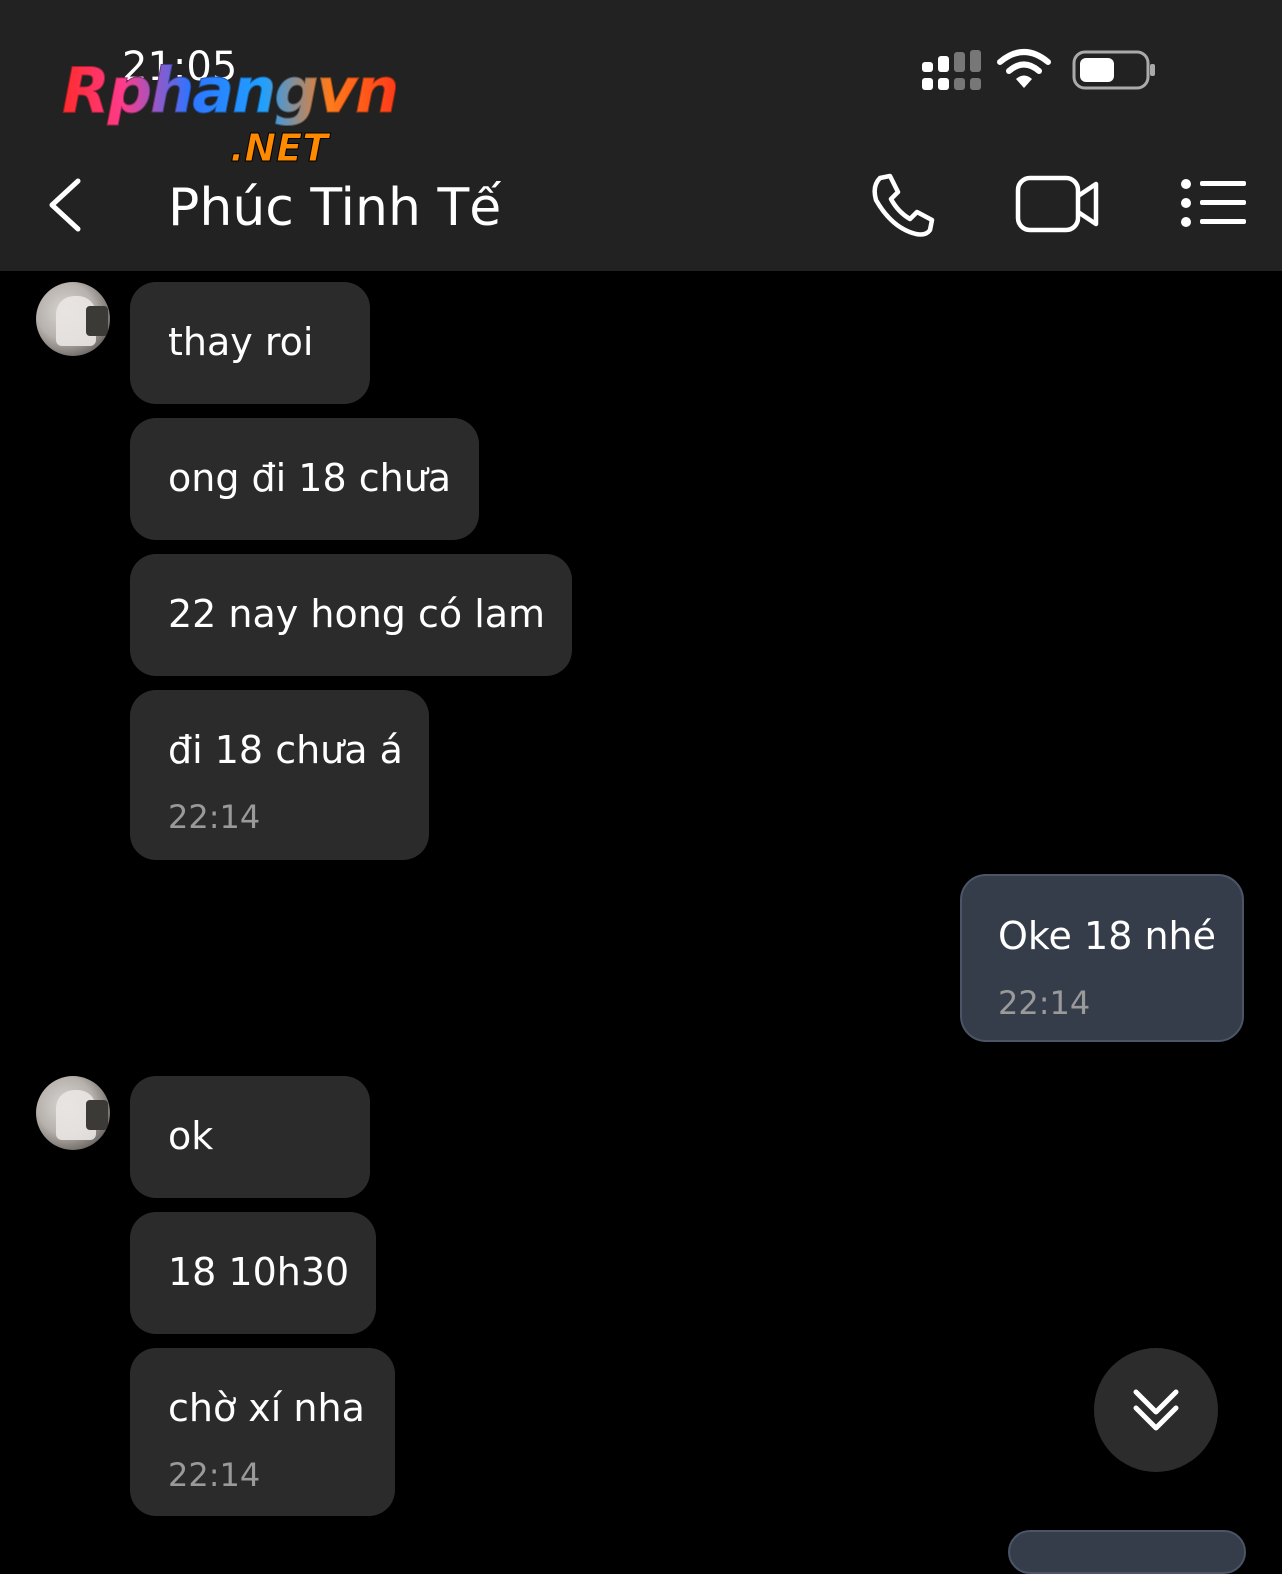 Image resolution: width=1282 pixels, height=1574 pixels. Describe the element at coordinates (241, 342) in the screenshot. I see `message-text: thay roi` at that location.